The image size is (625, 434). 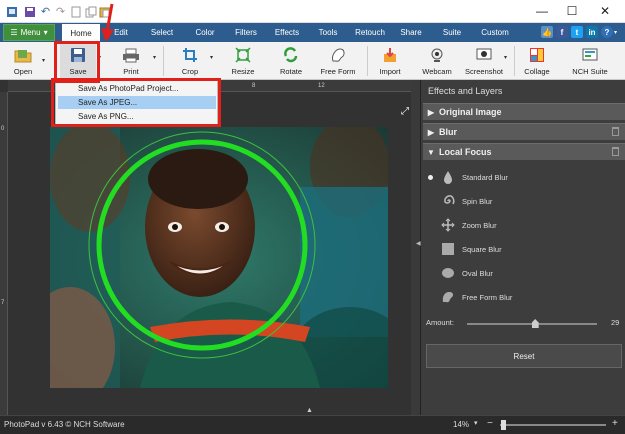 I want to click on blur-option-oval: Oval Blur, so click(x=459, y=273).